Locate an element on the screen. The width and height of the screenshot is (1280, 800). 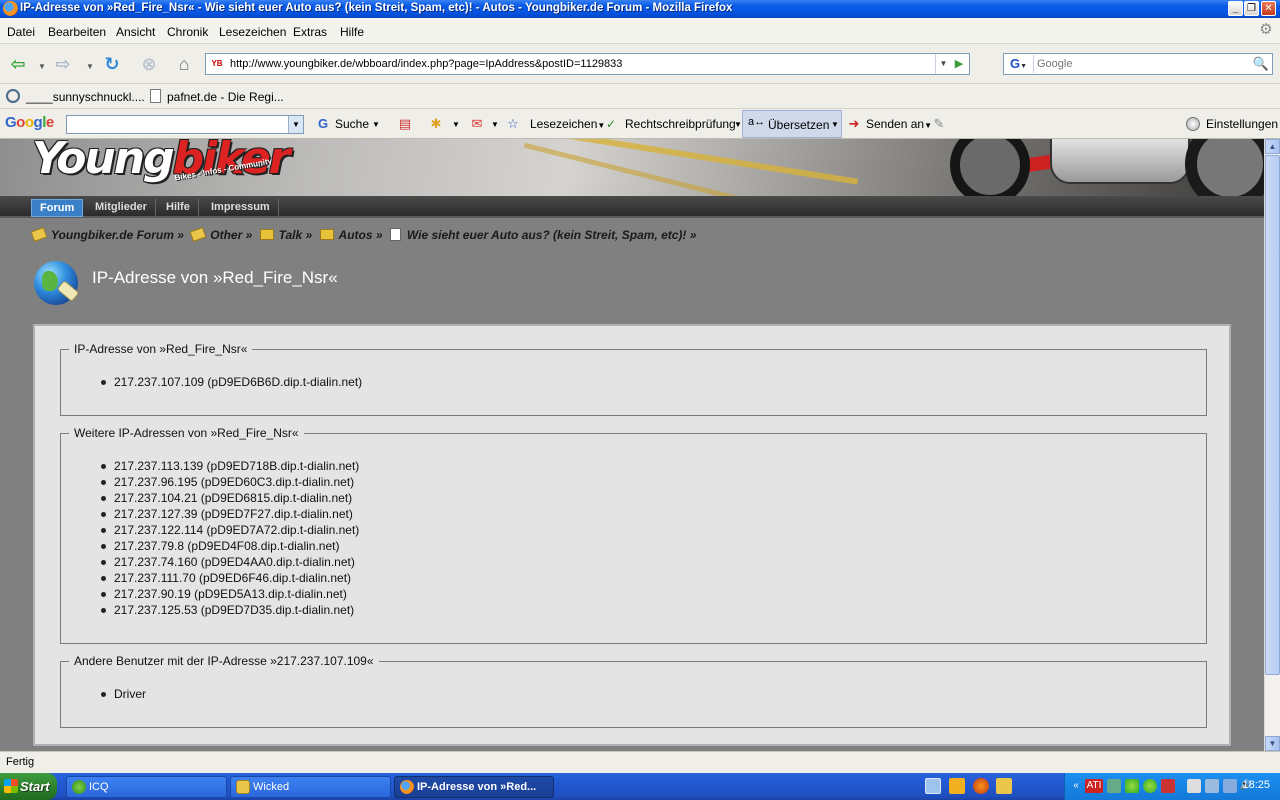
close-button: ✕ is located at coordinates (1268, 8).